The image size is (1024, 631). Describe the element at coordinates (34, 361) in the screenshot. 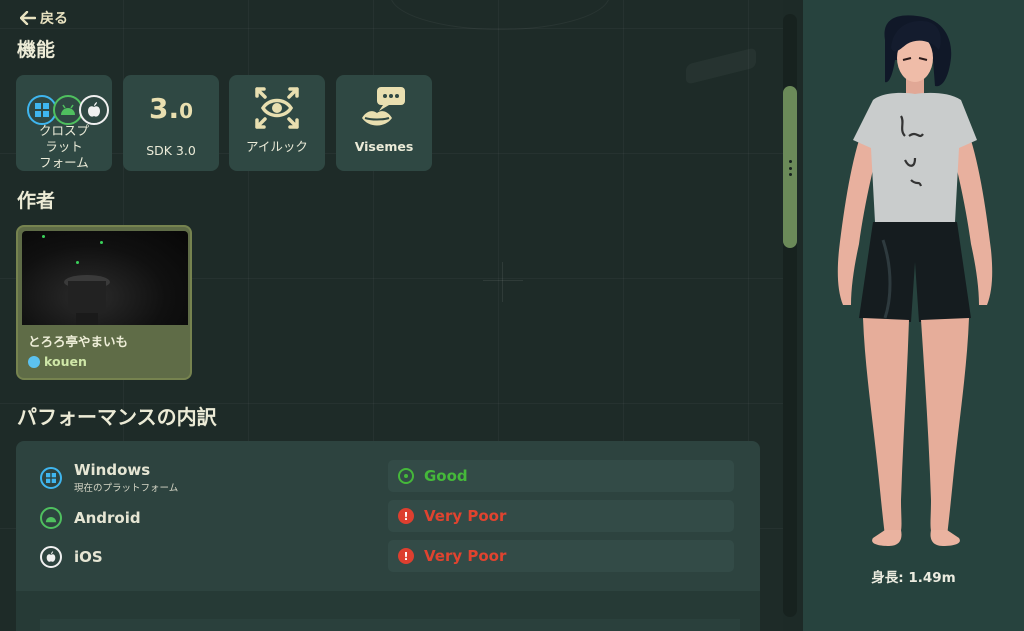

I see `status-dot-icon` at that location.